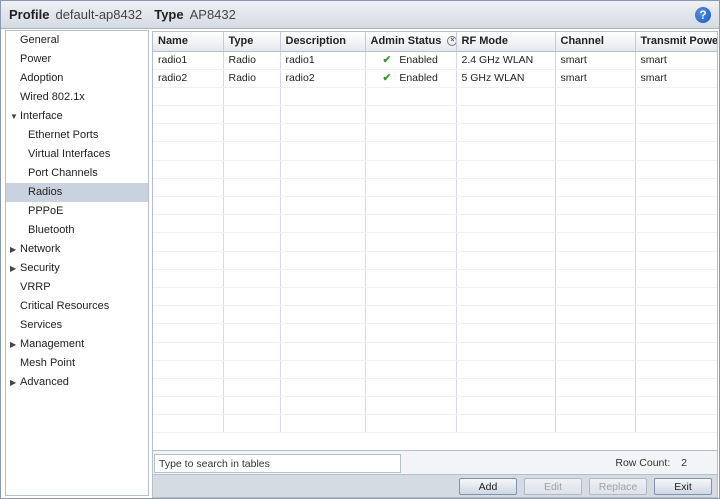 The height and width of the screenshot is (499, 720). I want to click on type-value: AP8432, so click(212, 14).